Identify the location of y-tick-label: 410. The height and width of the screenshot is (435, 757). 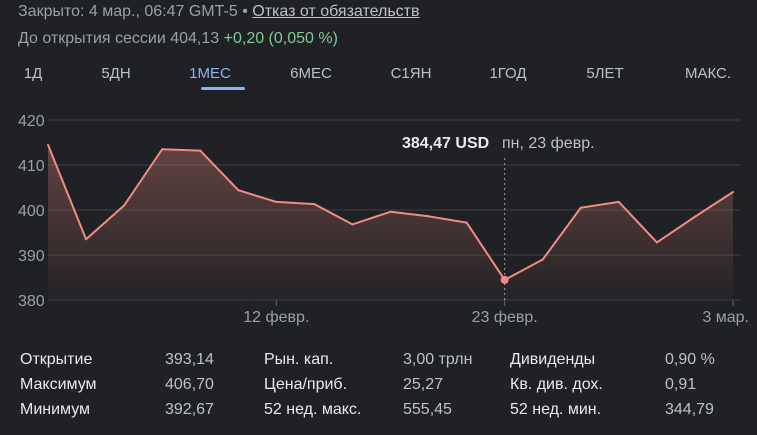
(31, 166).